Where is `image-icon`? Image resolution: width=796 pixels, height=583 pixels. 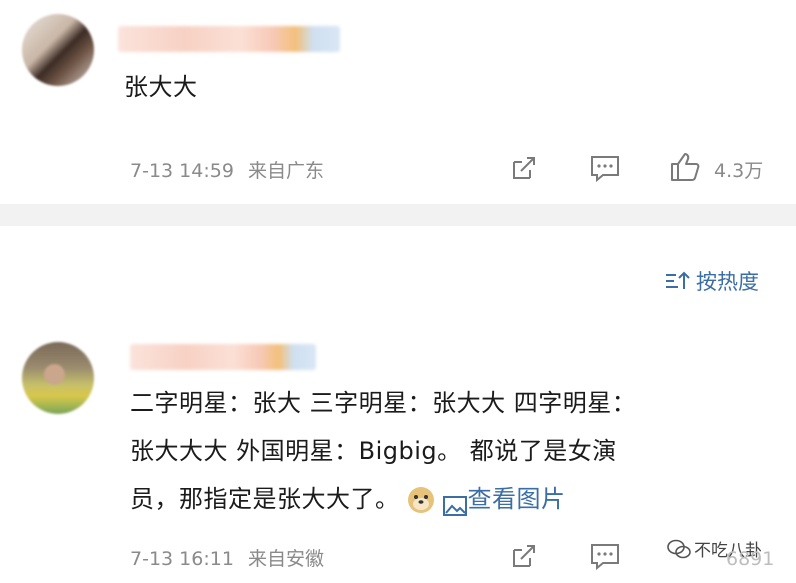
image-icon is located at coordinates (455, 501).